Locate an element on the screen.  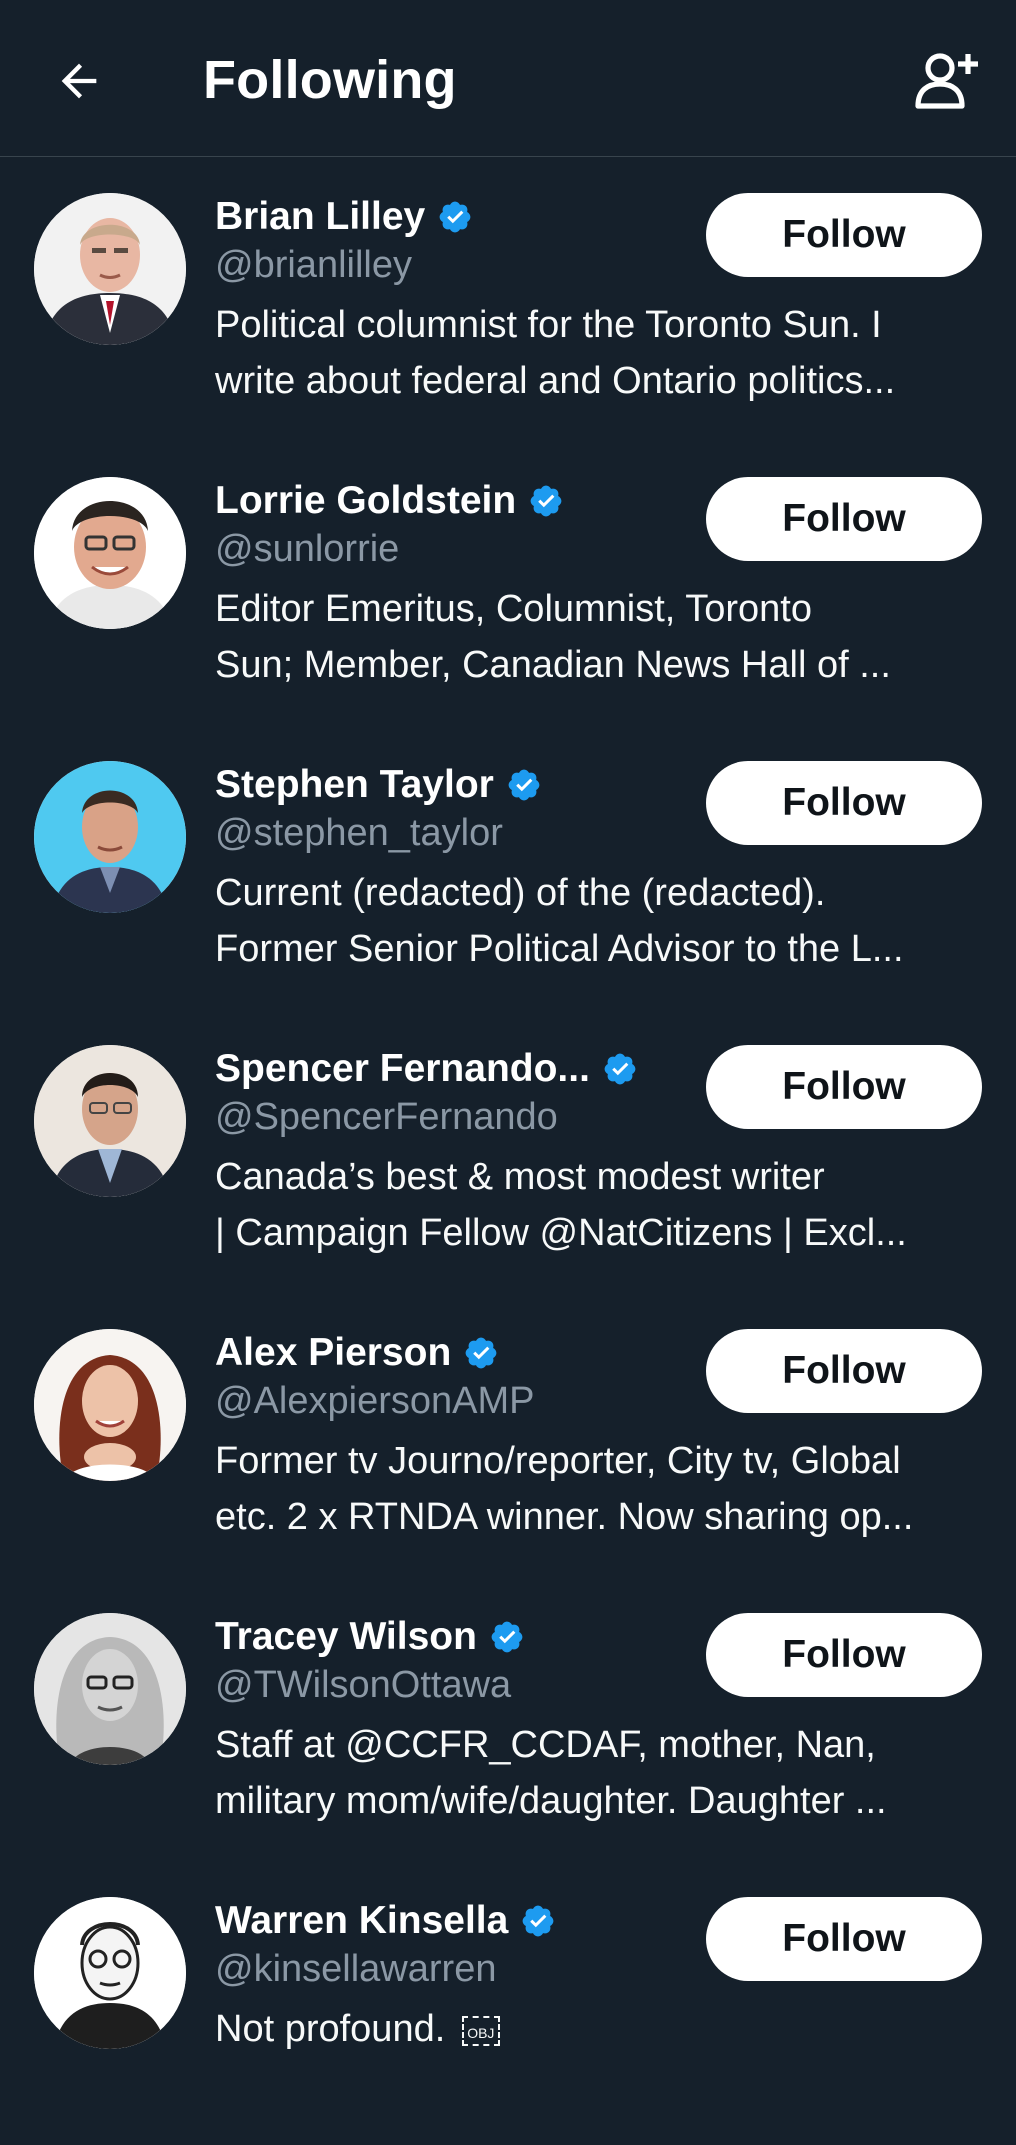
avatar-brian-lilley is located at coordinates (110, 269).